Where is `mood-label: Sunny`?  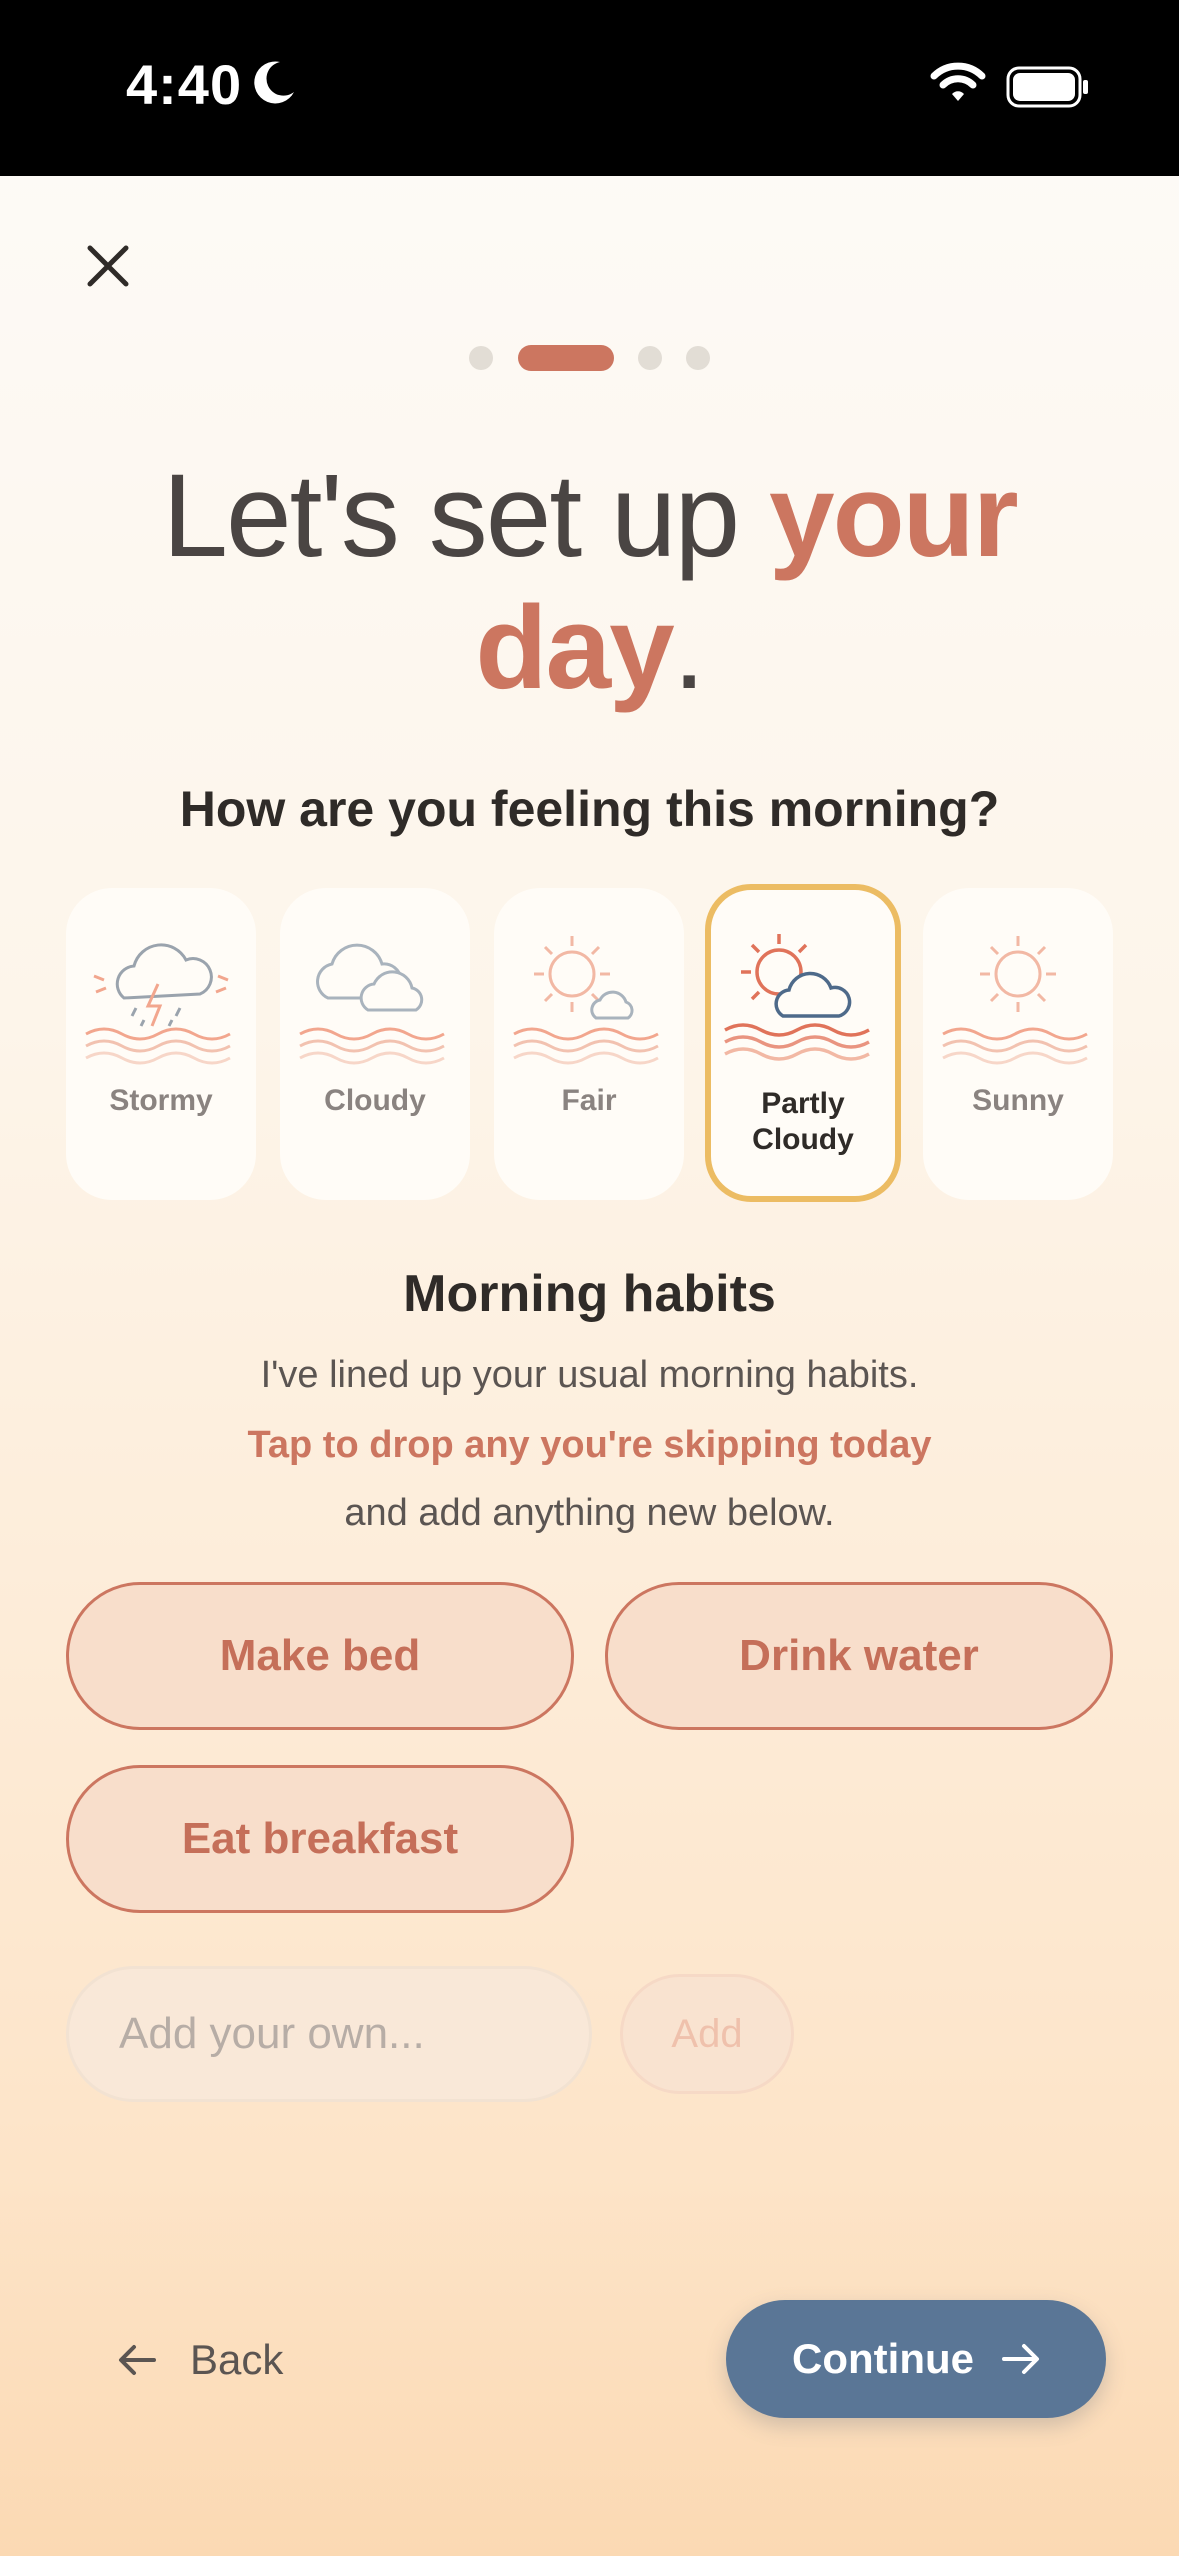 mood-label: Sunny is located at coordinates (1018, 1100).